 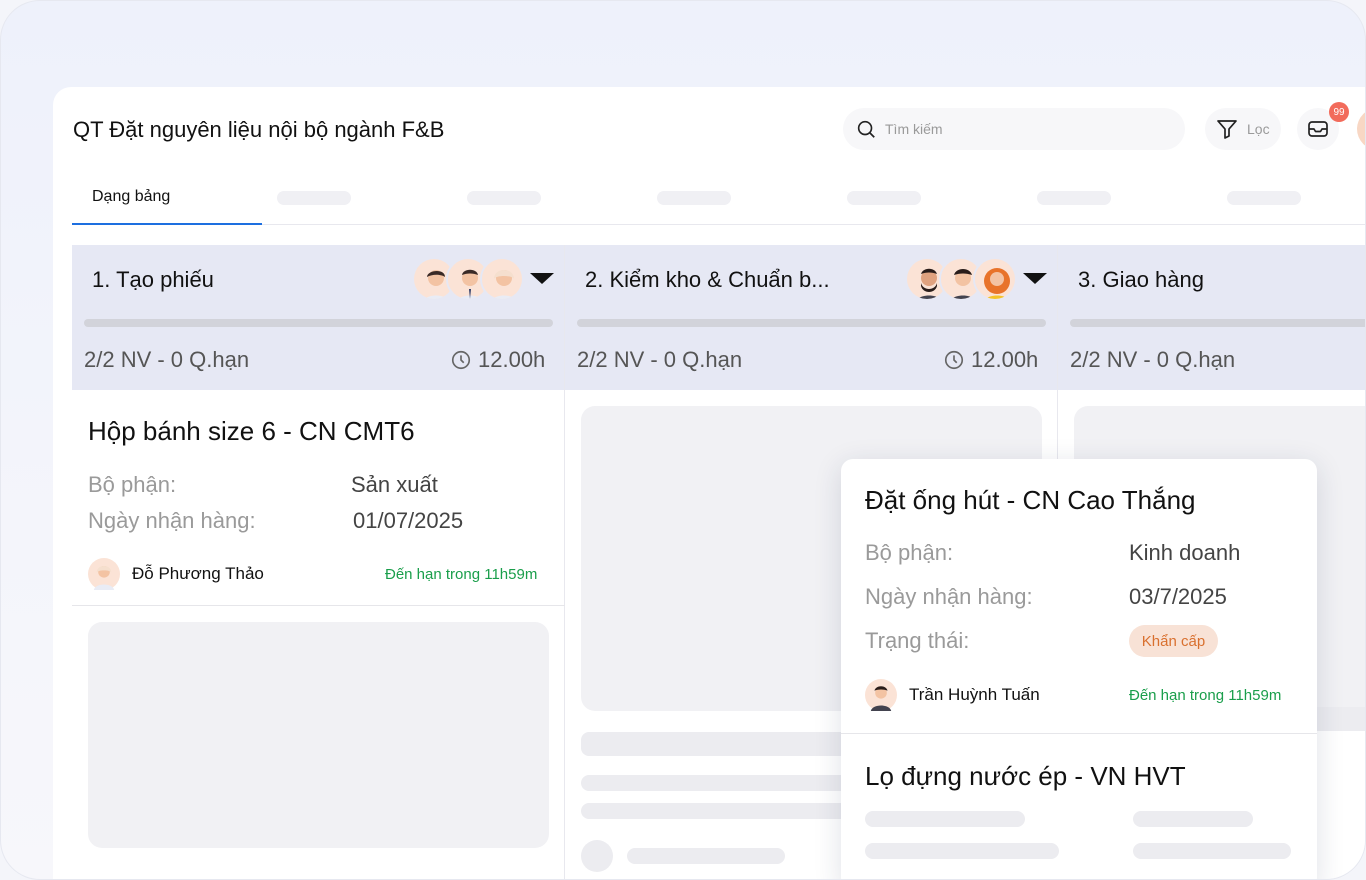 I want to click on dept-value: Sản xuất, so click(x=394, y=484).